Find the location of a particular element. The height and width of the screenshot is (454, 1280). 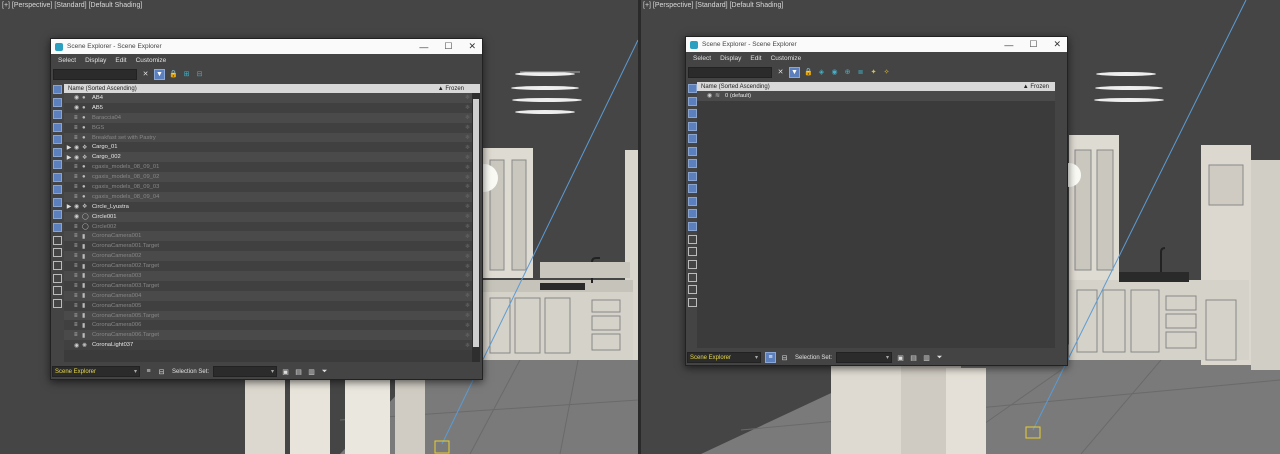

hierarchy-mode-icon: ⊟ is located at coordinates (784, 357).